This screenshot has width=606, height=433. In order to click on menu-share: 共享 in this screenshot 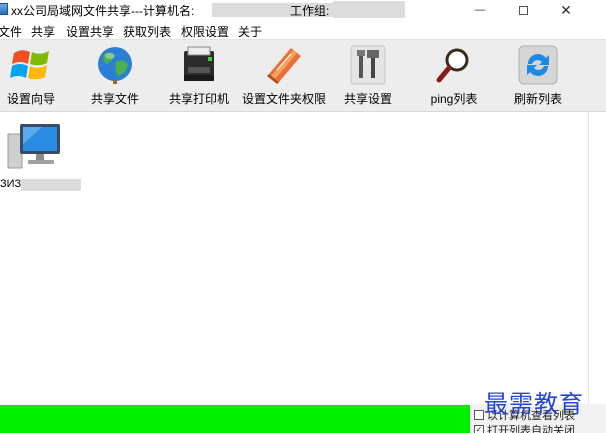, I will do `click(43, 31)`.